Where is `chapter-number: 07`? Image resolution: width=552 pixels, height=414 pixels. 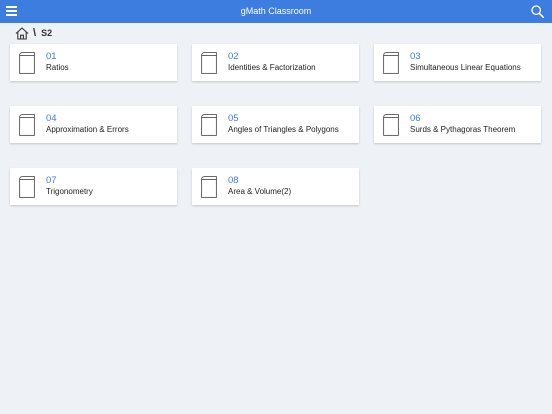 chapter-number: 07 is located at coordinates (51, 180).